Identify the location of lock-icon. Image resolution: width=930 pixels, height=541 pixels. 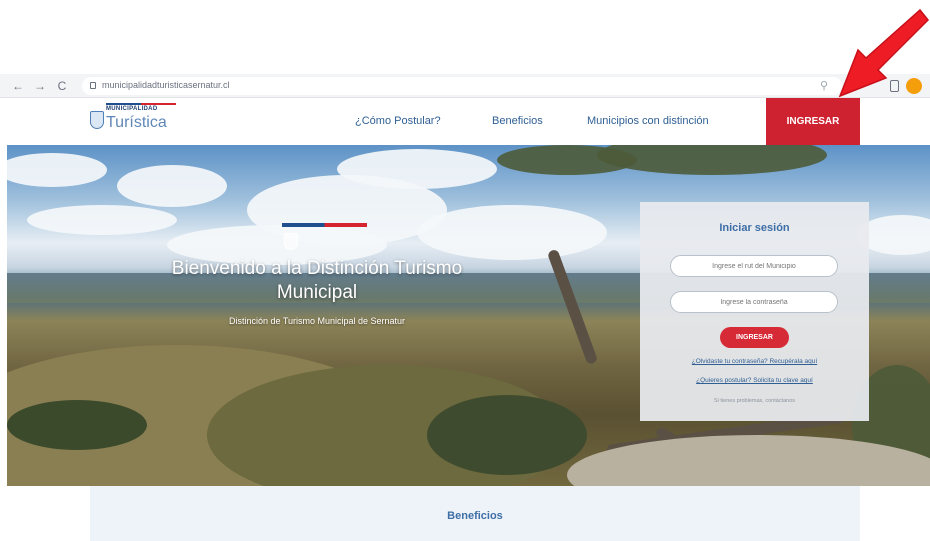
(93, 85).